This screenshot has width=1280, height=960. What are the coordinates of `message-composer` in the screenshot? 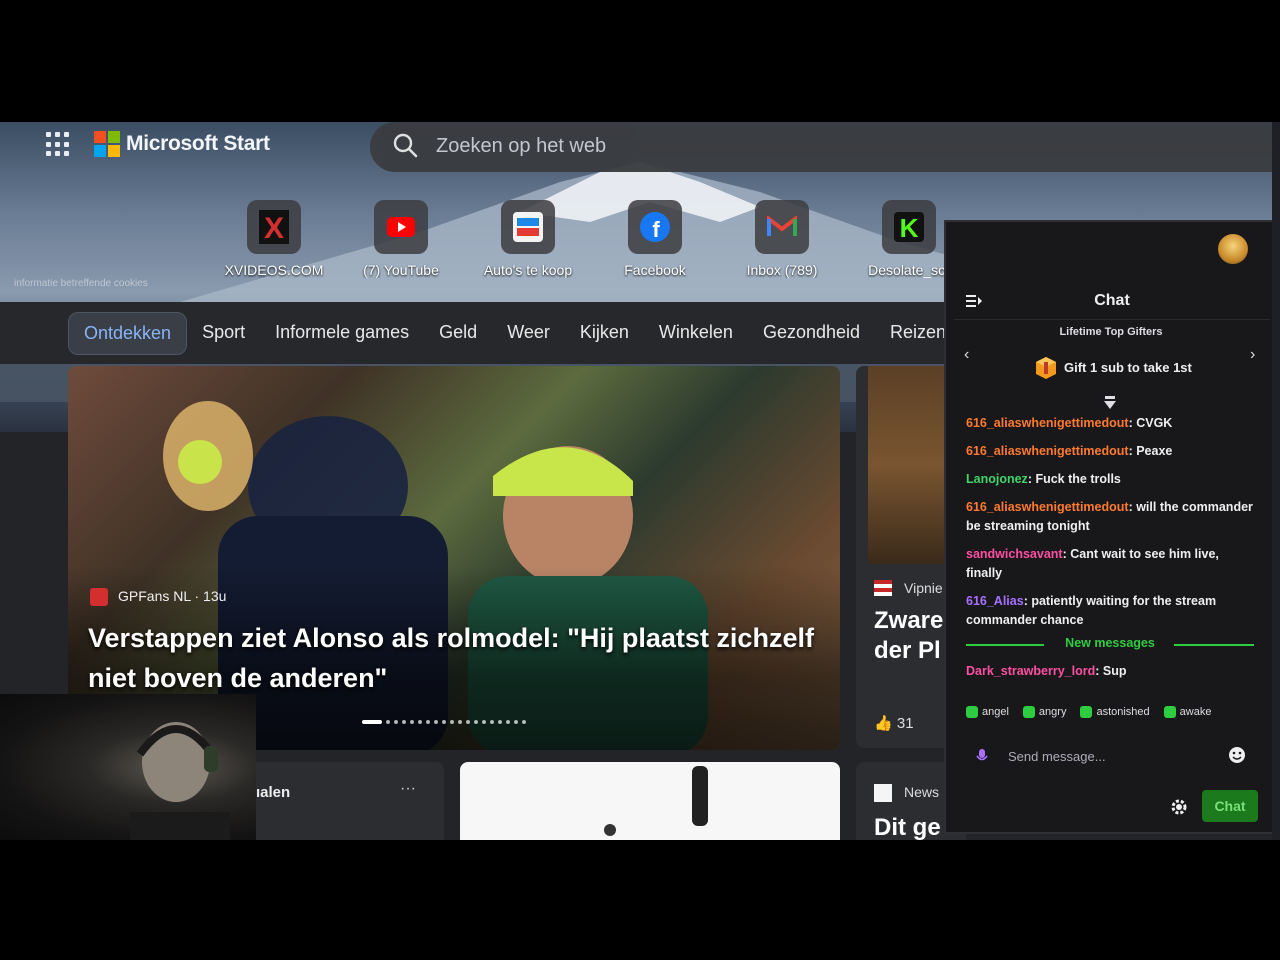 It's located at (1110, 756).